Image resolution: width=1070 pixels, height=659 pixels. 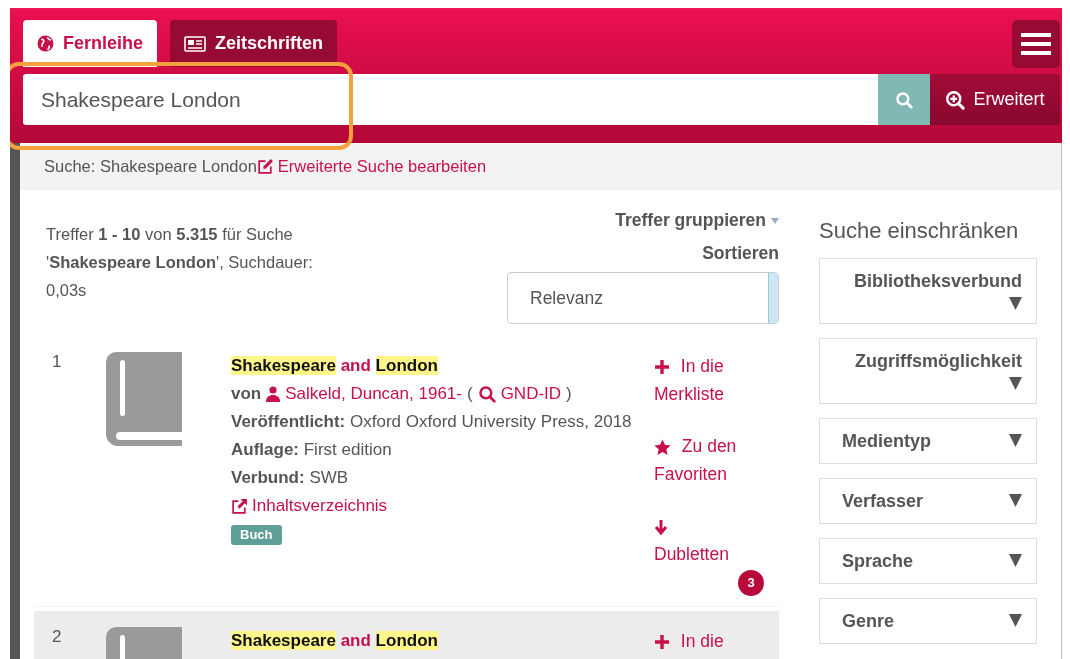 What do you see at coordinates (256, 535) in the screenshot?
I see `format-badge: Buch` at bounding box center [256, 535].